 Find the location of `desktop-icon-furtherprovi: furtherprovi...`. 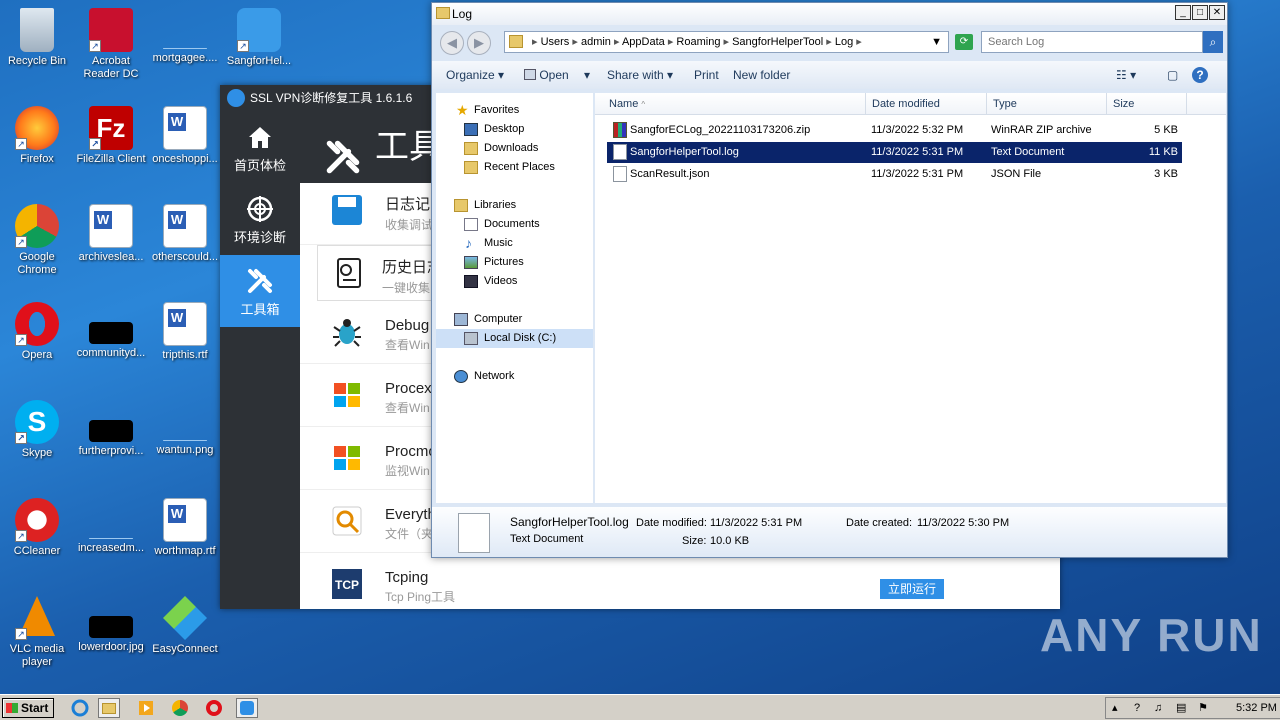

desktop-icon-furtherprovi: furtherprovi... is located at coordinates (111, 429).